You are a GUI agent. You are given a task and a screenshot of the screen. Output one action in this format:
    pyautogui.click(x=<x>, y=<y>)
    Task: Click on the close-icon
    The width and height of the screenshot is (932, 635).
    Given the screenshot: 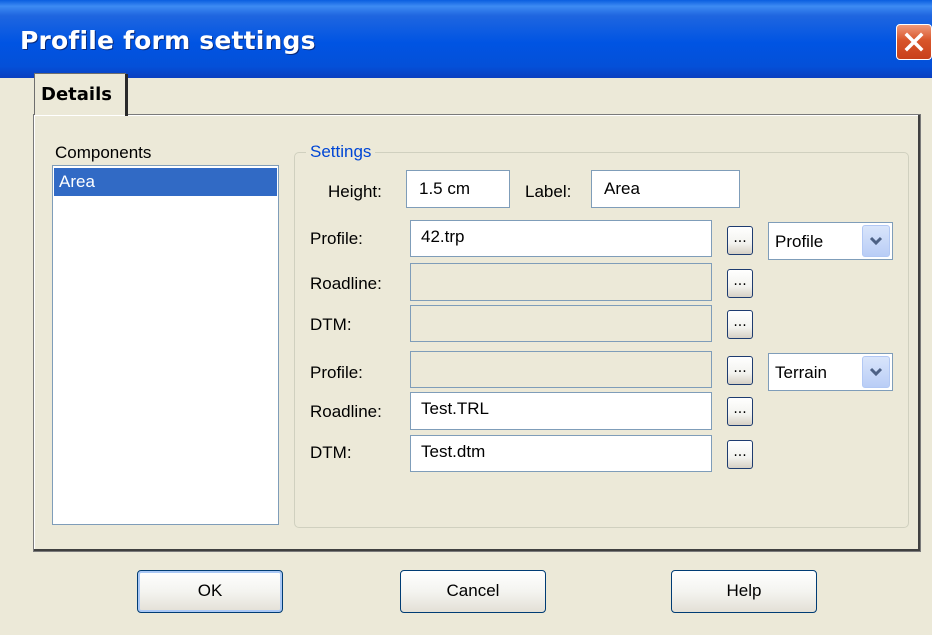 What is the action you would take?
    pyautogui.click(x=914, y=42)
    